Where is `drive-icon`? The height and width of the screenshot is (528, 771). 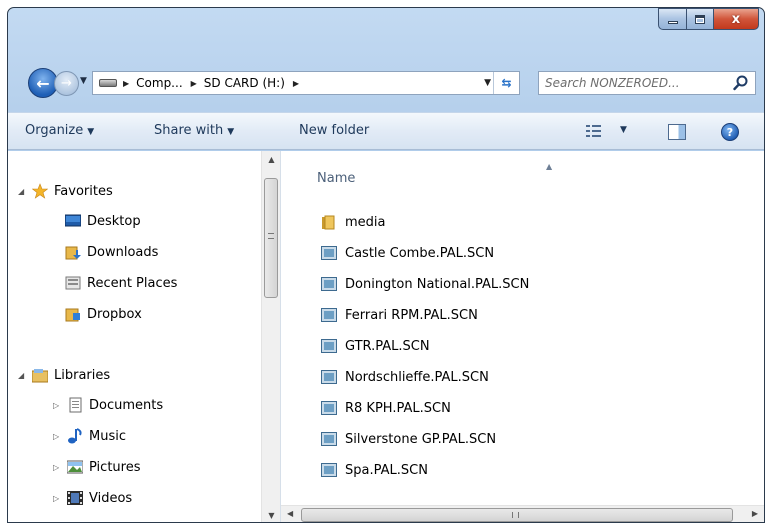
drive-icon is located at coordinates (108, 83).